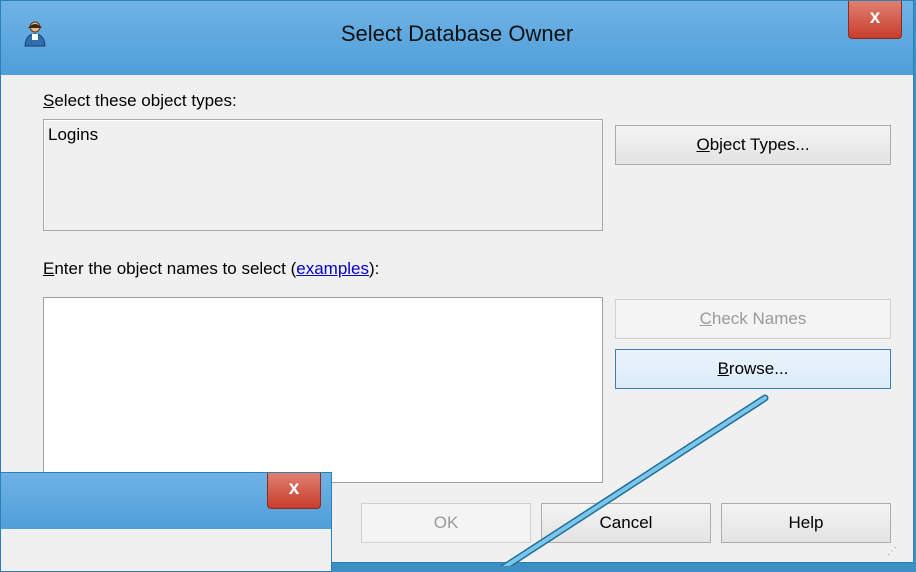  Describe the element at coordinates (457, 33) in the screenshot. I see `dialog-title: Select Database Owner` at that location.